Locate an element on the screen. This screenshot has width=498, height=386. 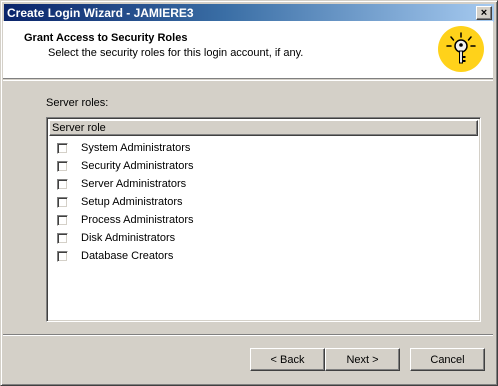
role-label: Database Creators is located at coordinates (127, 256).